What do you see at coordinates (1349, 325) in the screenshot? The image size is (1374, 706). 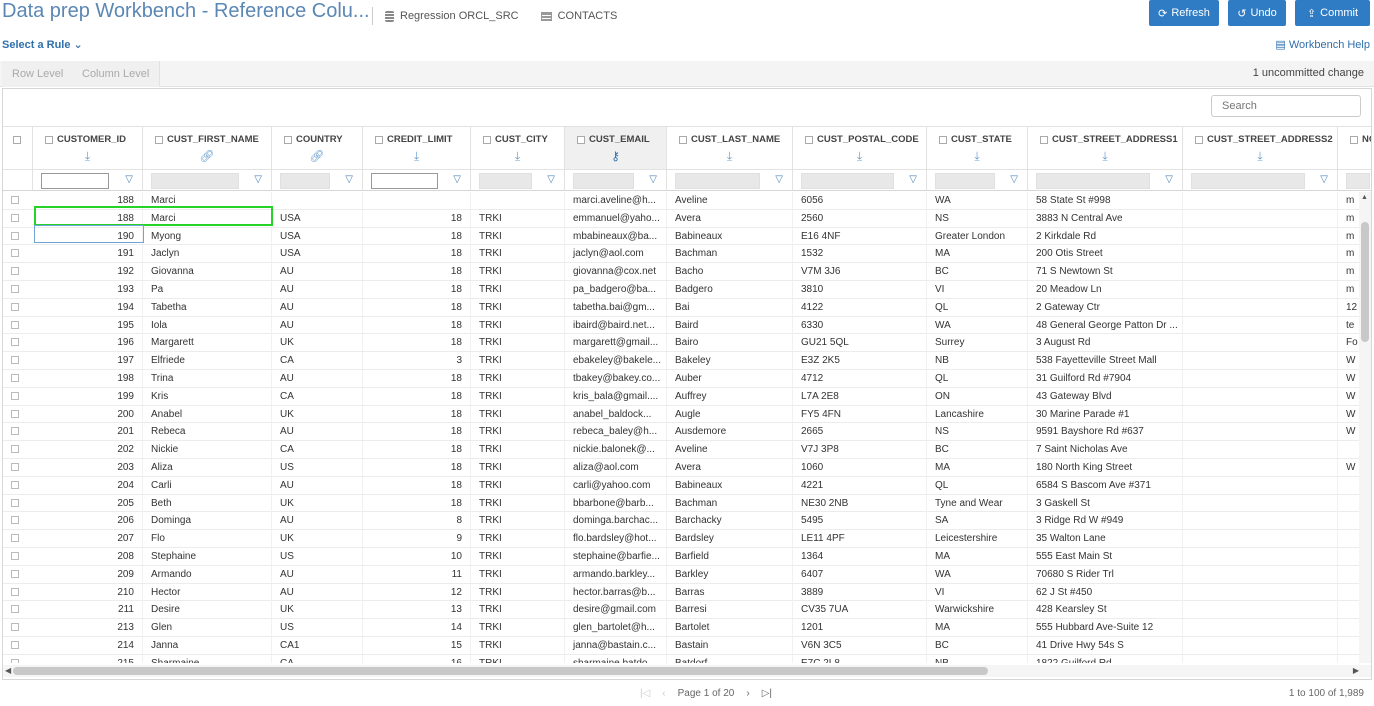 I see `table-cell: te` at bounding box center [1349, 325].